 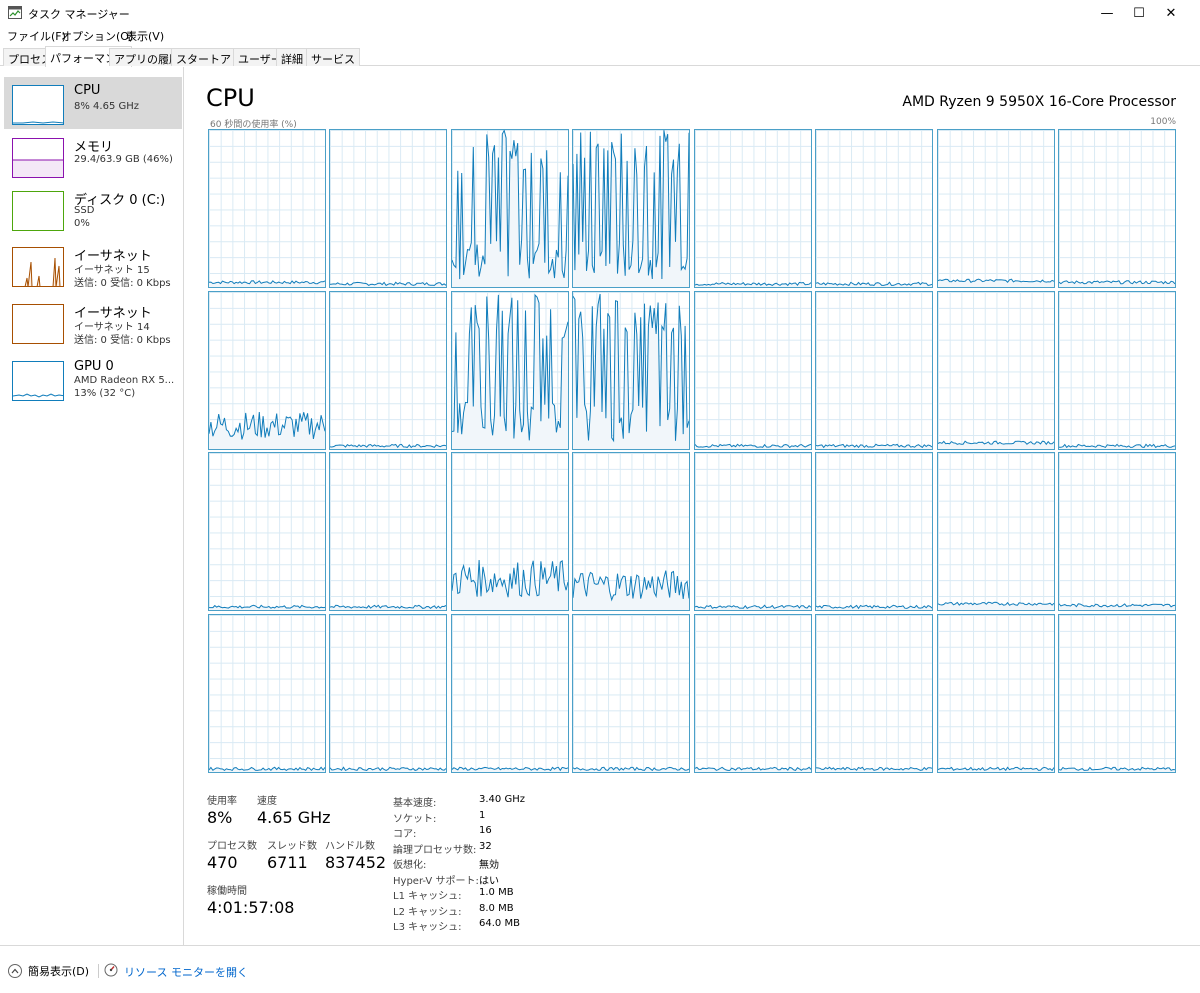 What do you see at coordinates (222, 862) in the screenshot?
I see `process-count-value: 470` at bounding box center [222, 862].